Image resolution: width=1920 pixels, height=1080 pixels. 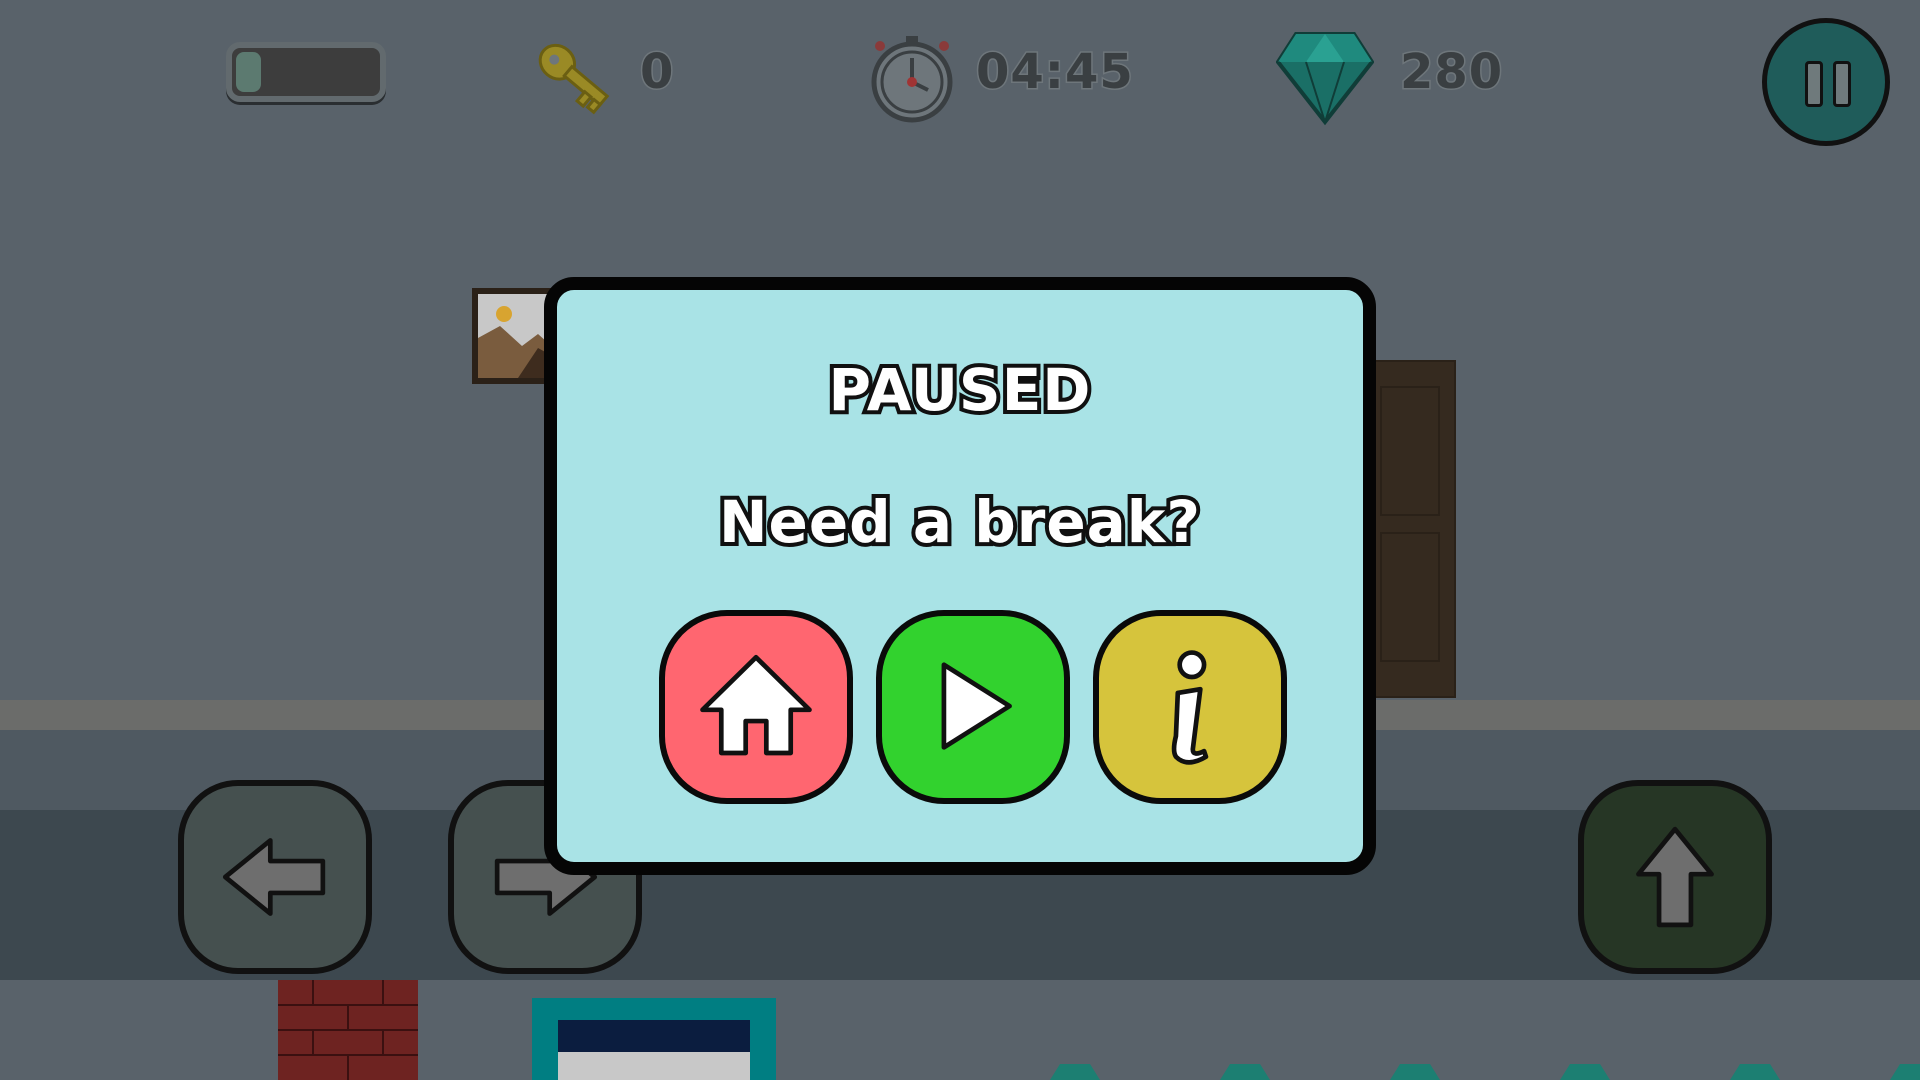 What do you see at coordinates (248, 72) in the screenshot?
I see `stamina-fill` at bounding box center [248, 72].